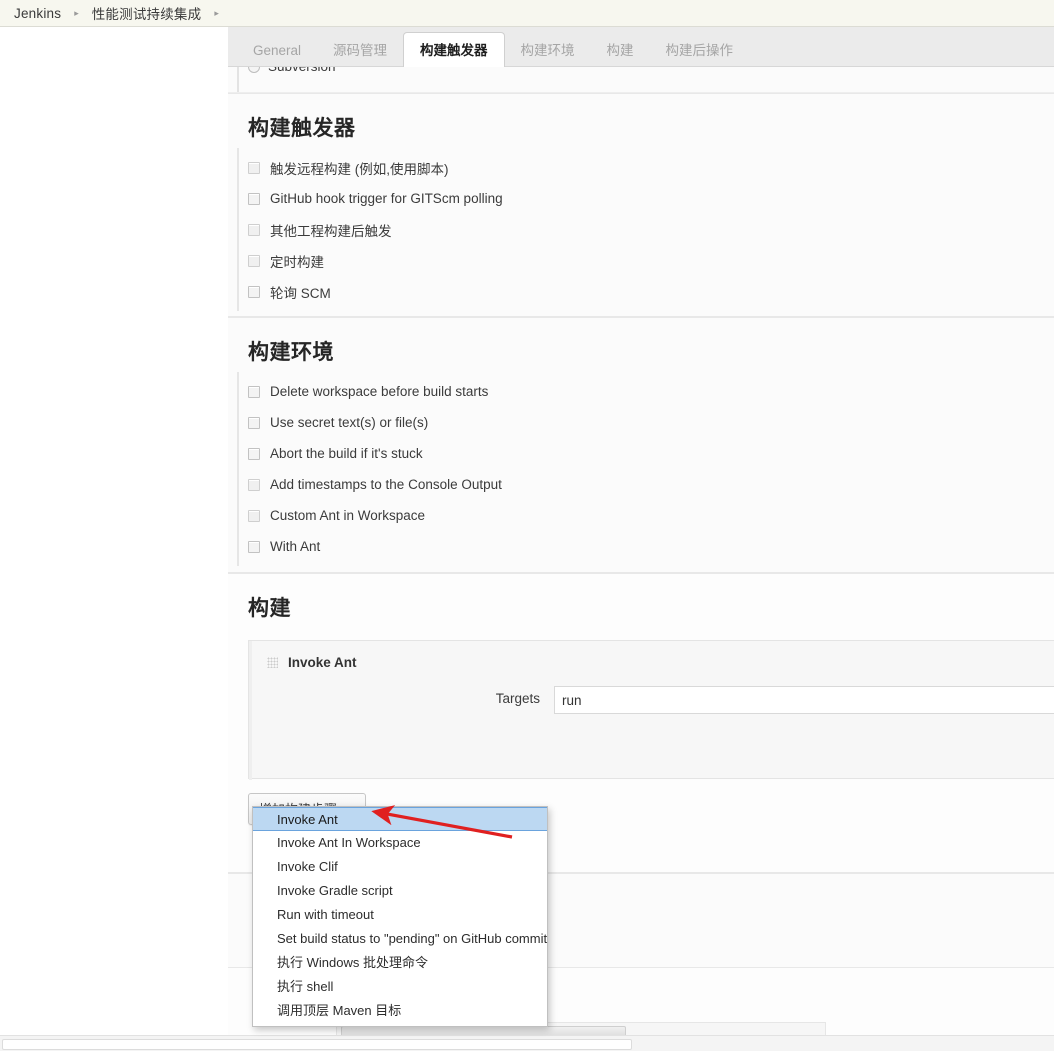 This screenshot has height=1051, width=1054. I want to click on env-use-secret-text-checkbox, so click(254, 422).